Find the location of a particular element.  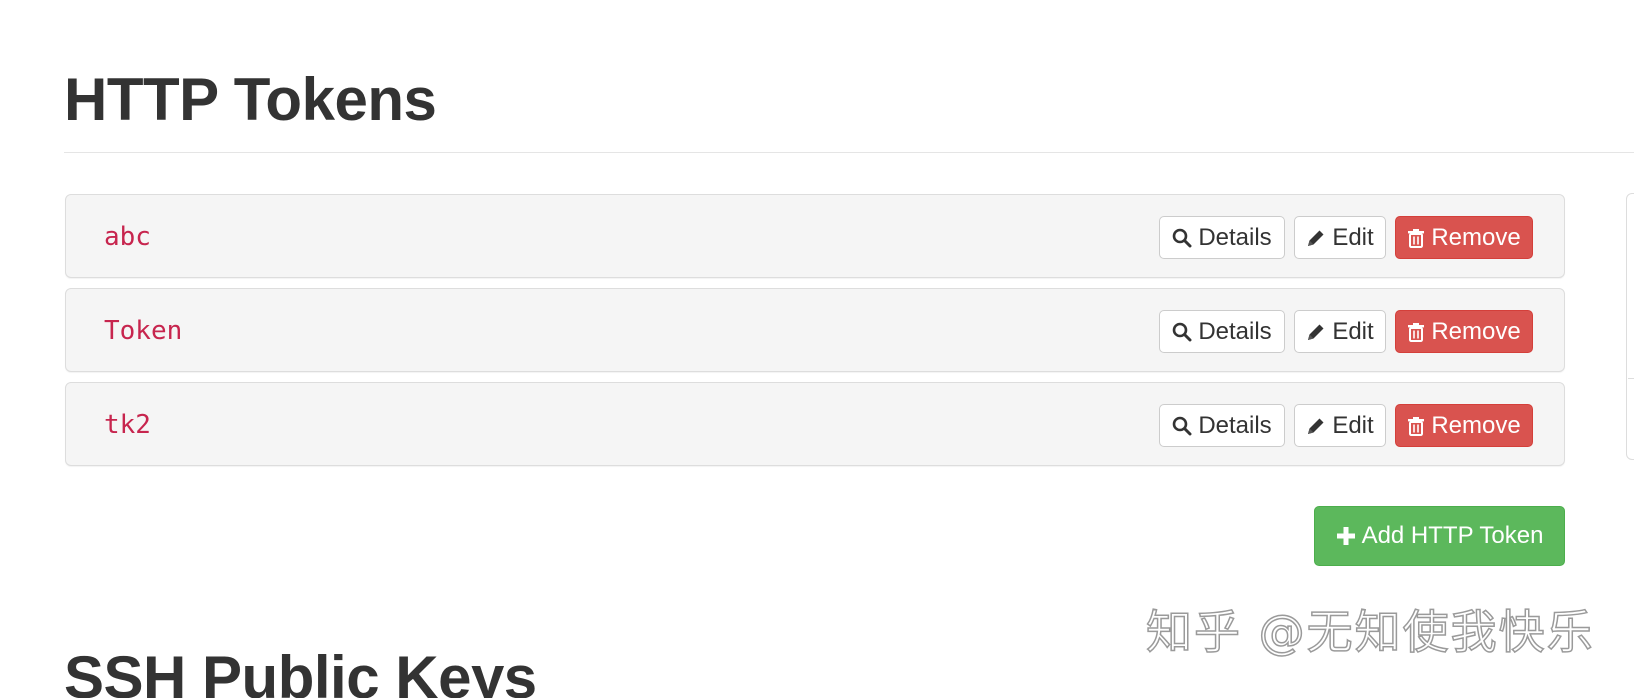

page-title: HTTP Tokens is located at coordinates (250, 99).